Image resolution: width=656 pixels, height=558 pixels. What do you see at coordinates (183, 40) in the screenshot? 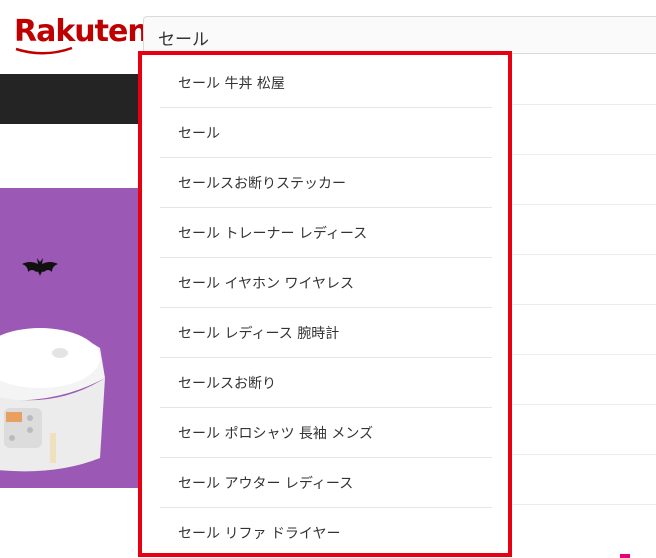
I see `search-input-value: セール` at bounding box center [183, 40].